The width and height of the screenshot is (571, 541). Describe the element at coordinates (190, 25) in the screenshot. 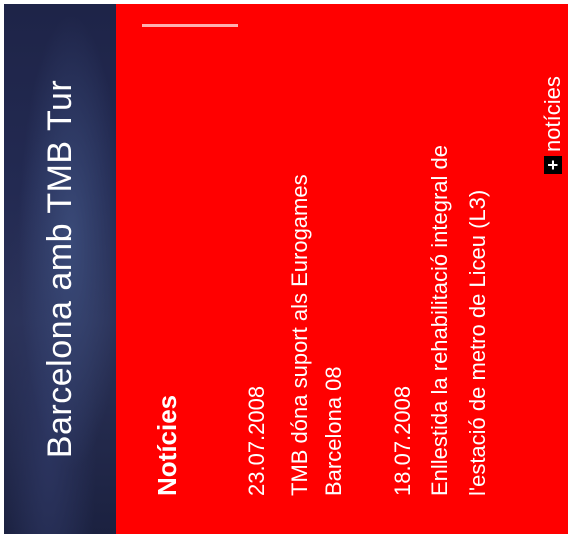

I see `divider-line` at that location.